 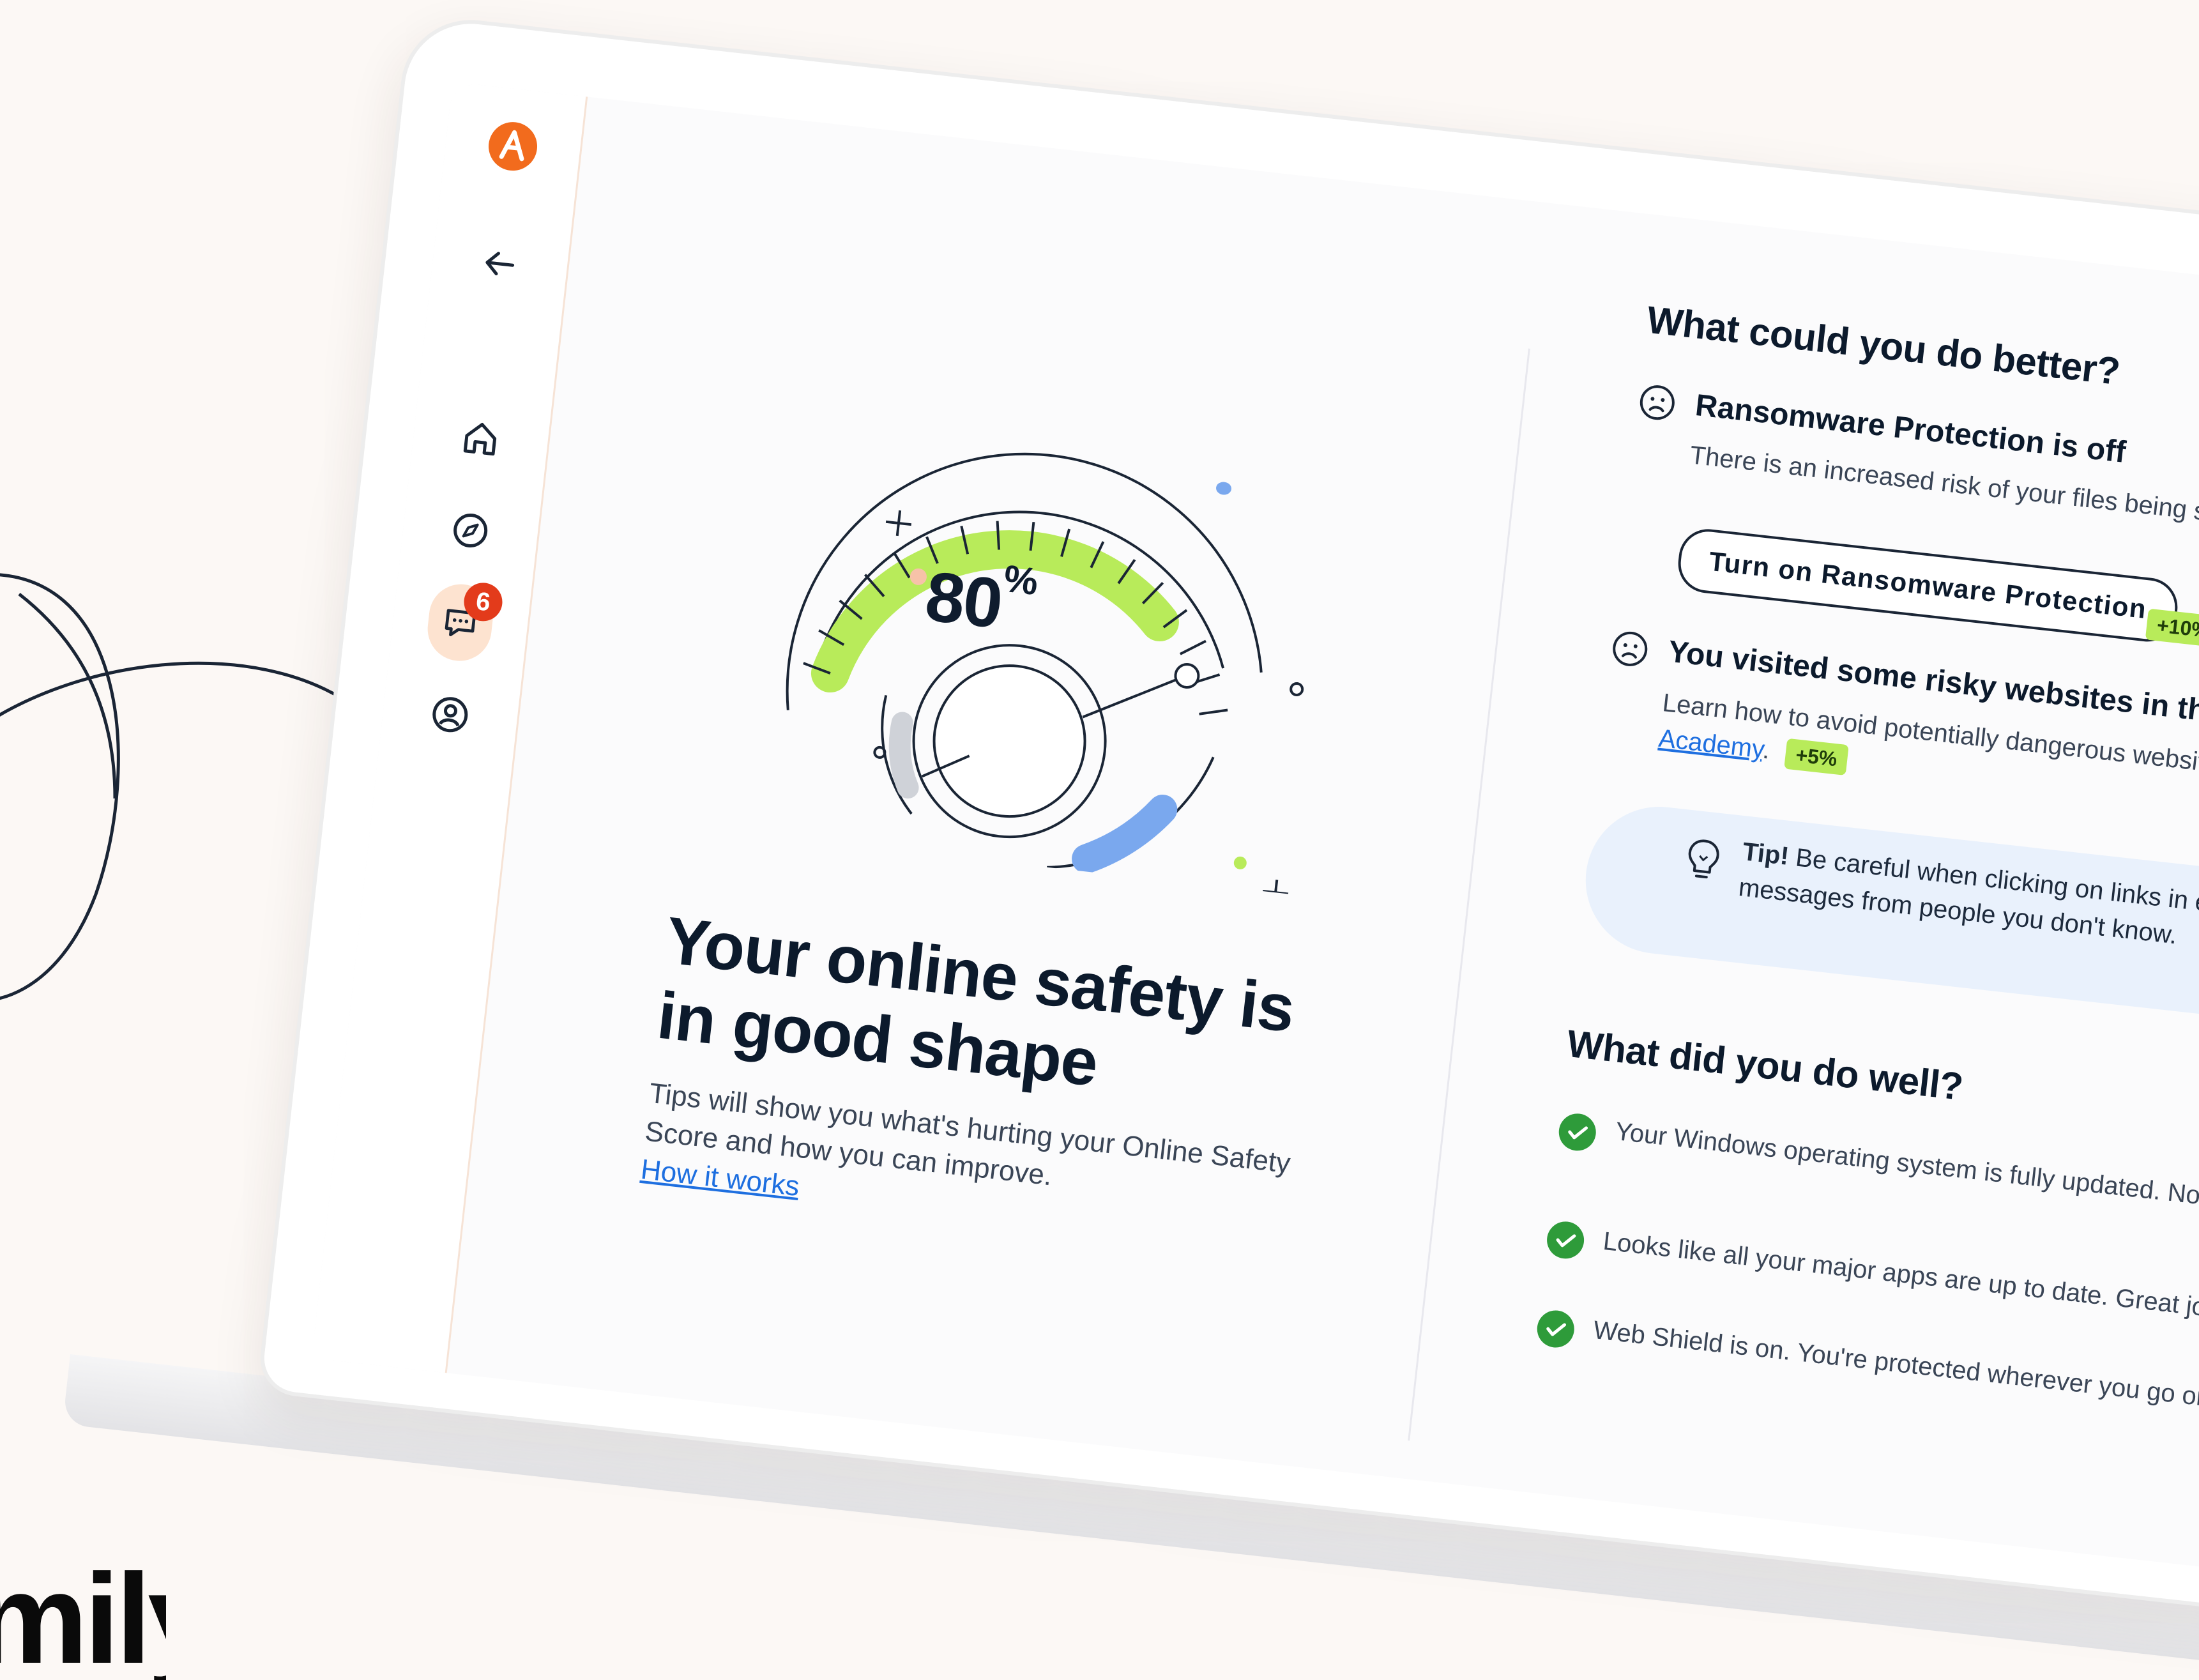 What do you see at coordinates (470, 530) in the screenshot?
I see `compass-icon` at bounding box center [470, 530].